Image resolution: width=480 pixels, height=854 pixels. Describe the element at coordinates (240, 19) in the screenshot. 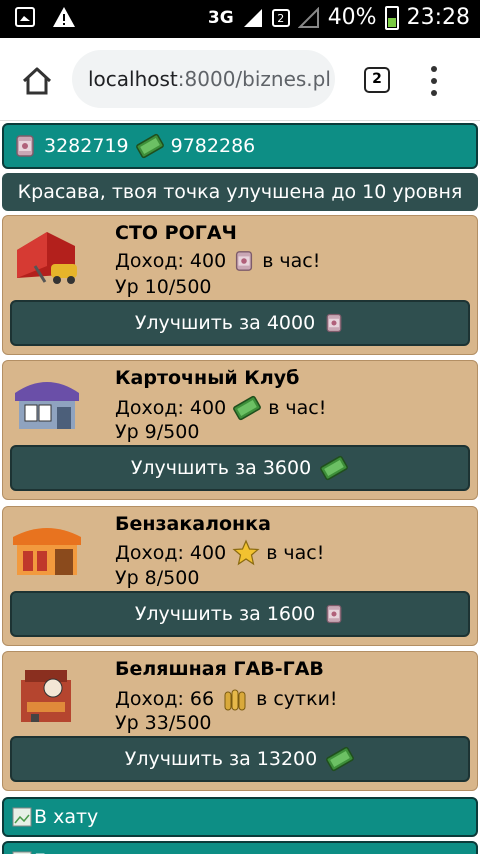

I see `status-bar: 3G 2 40% 23:28` at that location.